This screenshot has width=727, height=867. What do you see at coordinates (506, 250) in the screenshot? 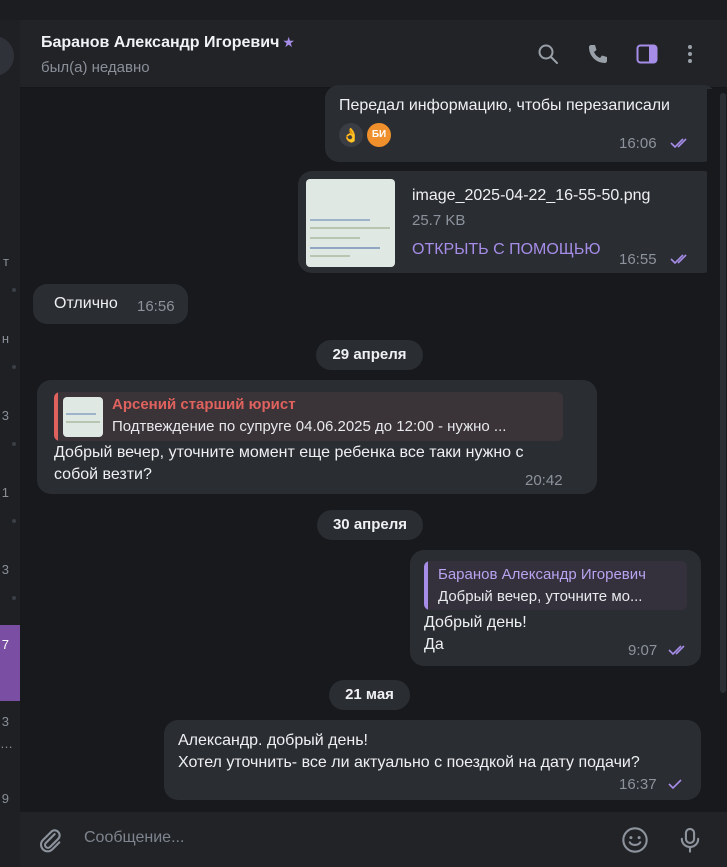
I see `open-with-link: ОТКРЫТЬ С ПОМОЩЬЮ` at bounding box center [506, 250].